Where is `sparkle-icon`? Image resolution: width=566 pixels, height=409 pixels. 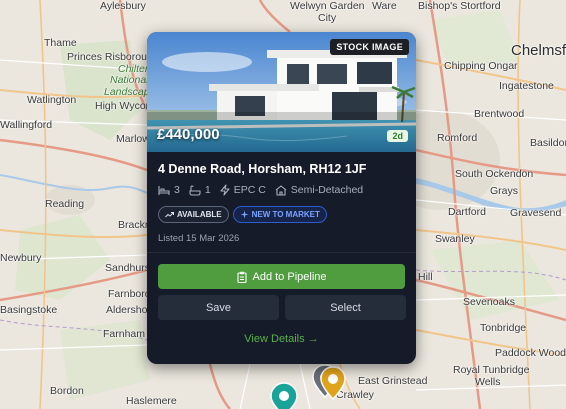
sparkle-icon is located at coordinates (244, 214).